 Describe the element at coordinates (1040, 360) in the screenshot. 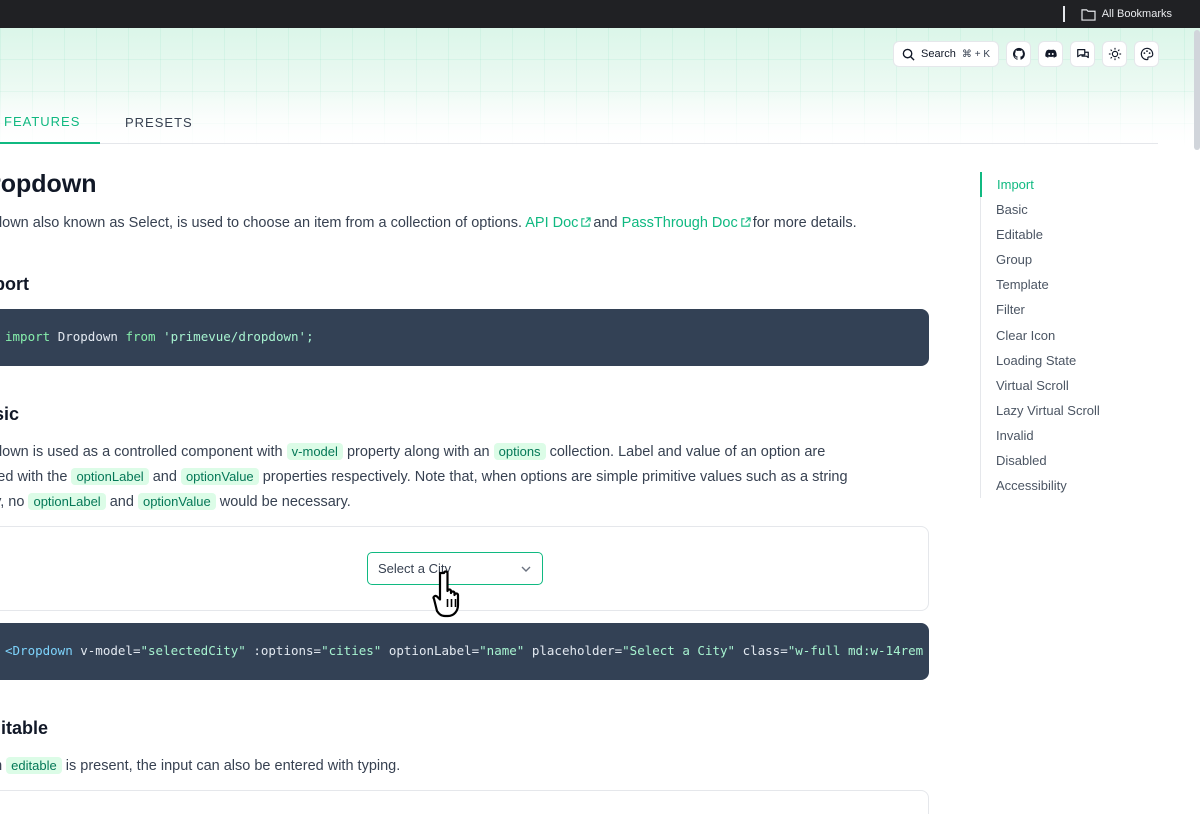

I see `toc-item-loading-state: Loading State` at that location.